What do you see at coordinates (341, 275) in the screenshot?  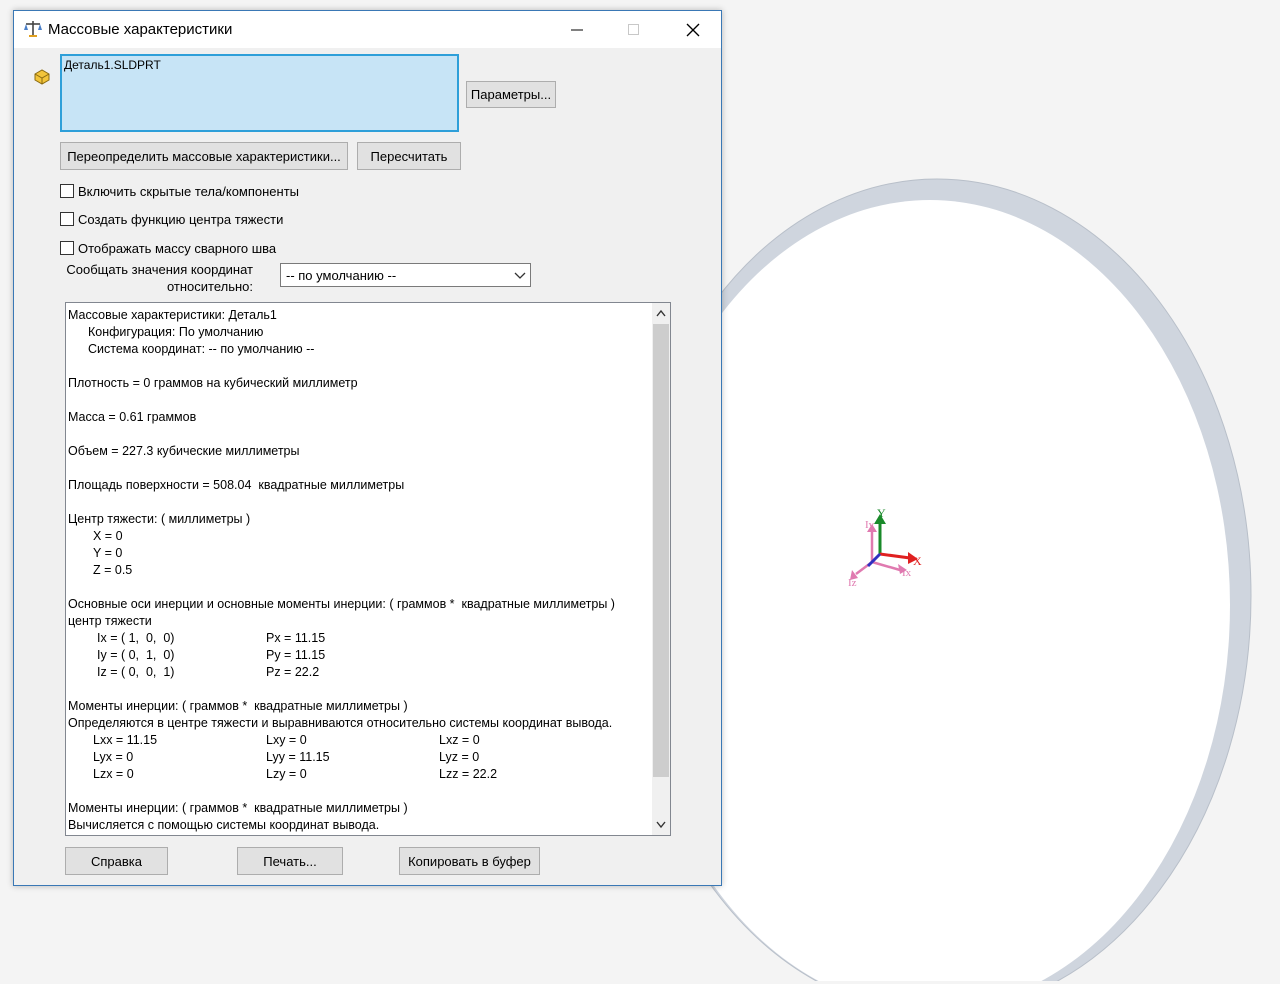 I see `coordinate-system-value: -- по умолчанию --` at bounding box center [341, 275].